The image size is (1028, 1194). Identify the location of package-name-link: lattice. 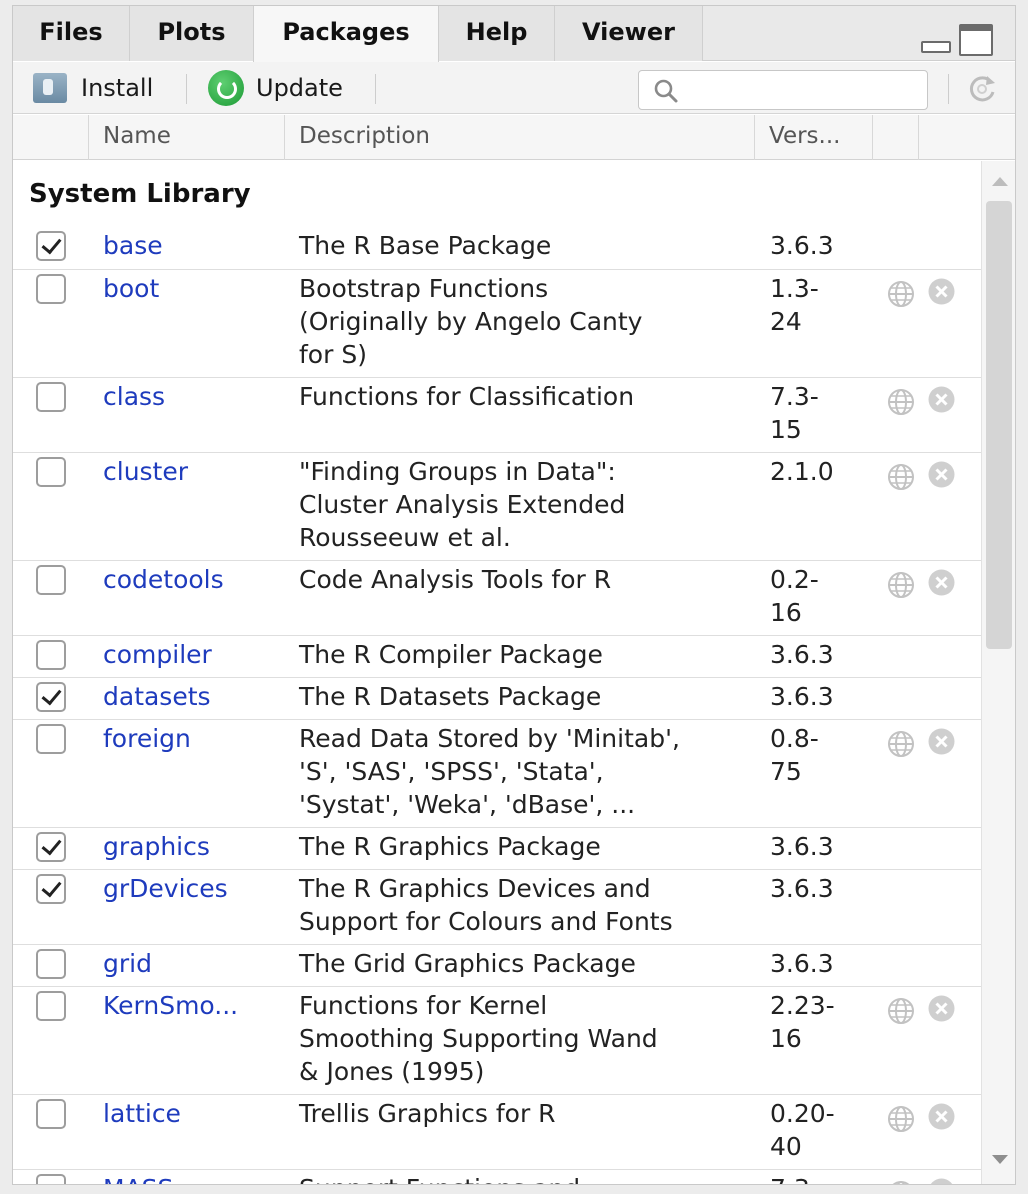
(191, 1113).